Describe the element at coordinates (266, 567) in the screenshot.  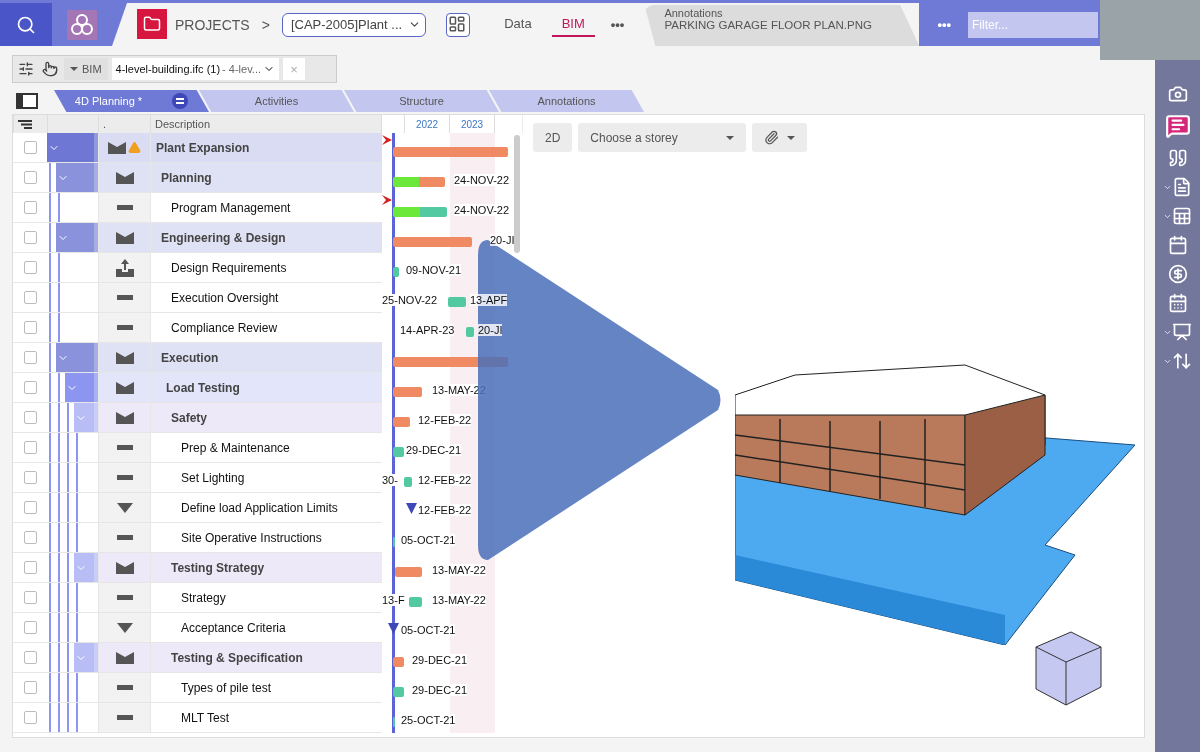
I see `task-name: Testing Strategy` at that location.